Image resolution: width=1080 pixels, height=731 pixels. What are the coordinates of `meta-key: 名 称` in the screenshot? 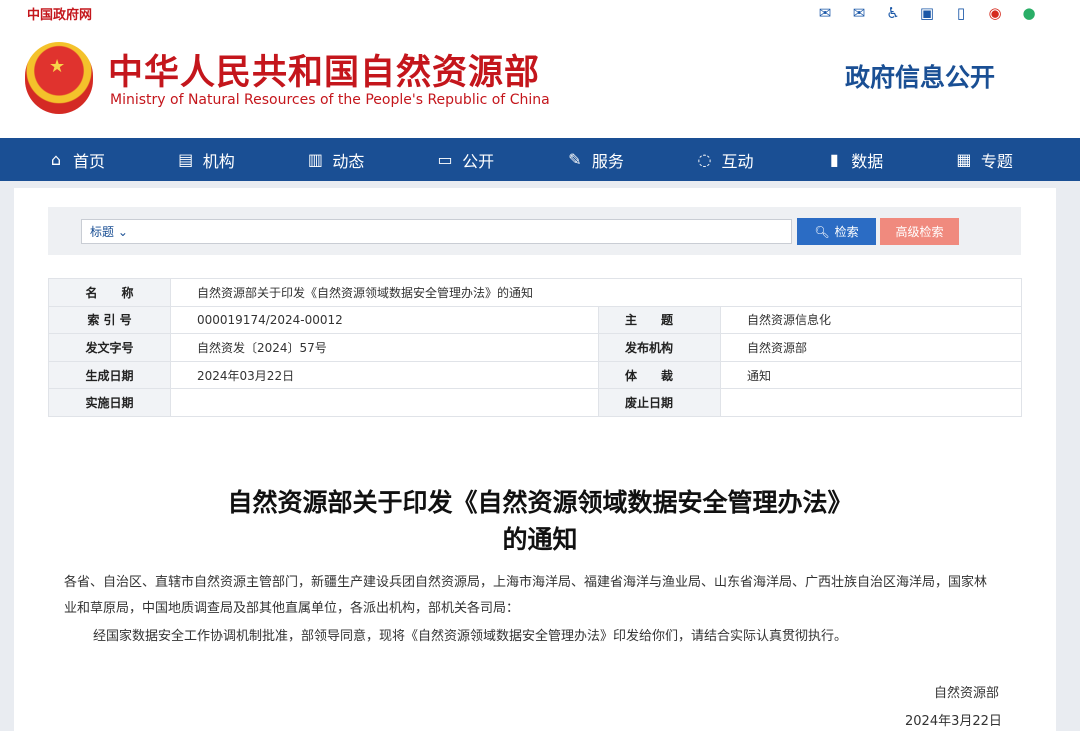 It's located at (109, 292).